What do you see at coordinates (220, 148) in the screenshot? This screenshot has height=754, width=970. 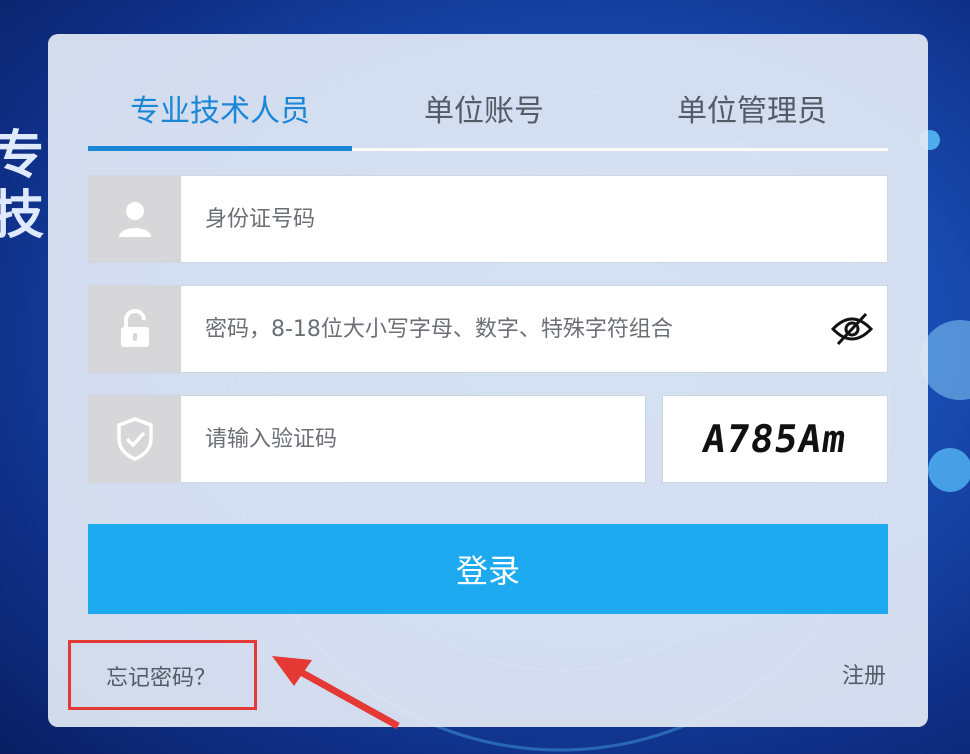 I see `active-tab-indicator` at bounding box center [220, 148].